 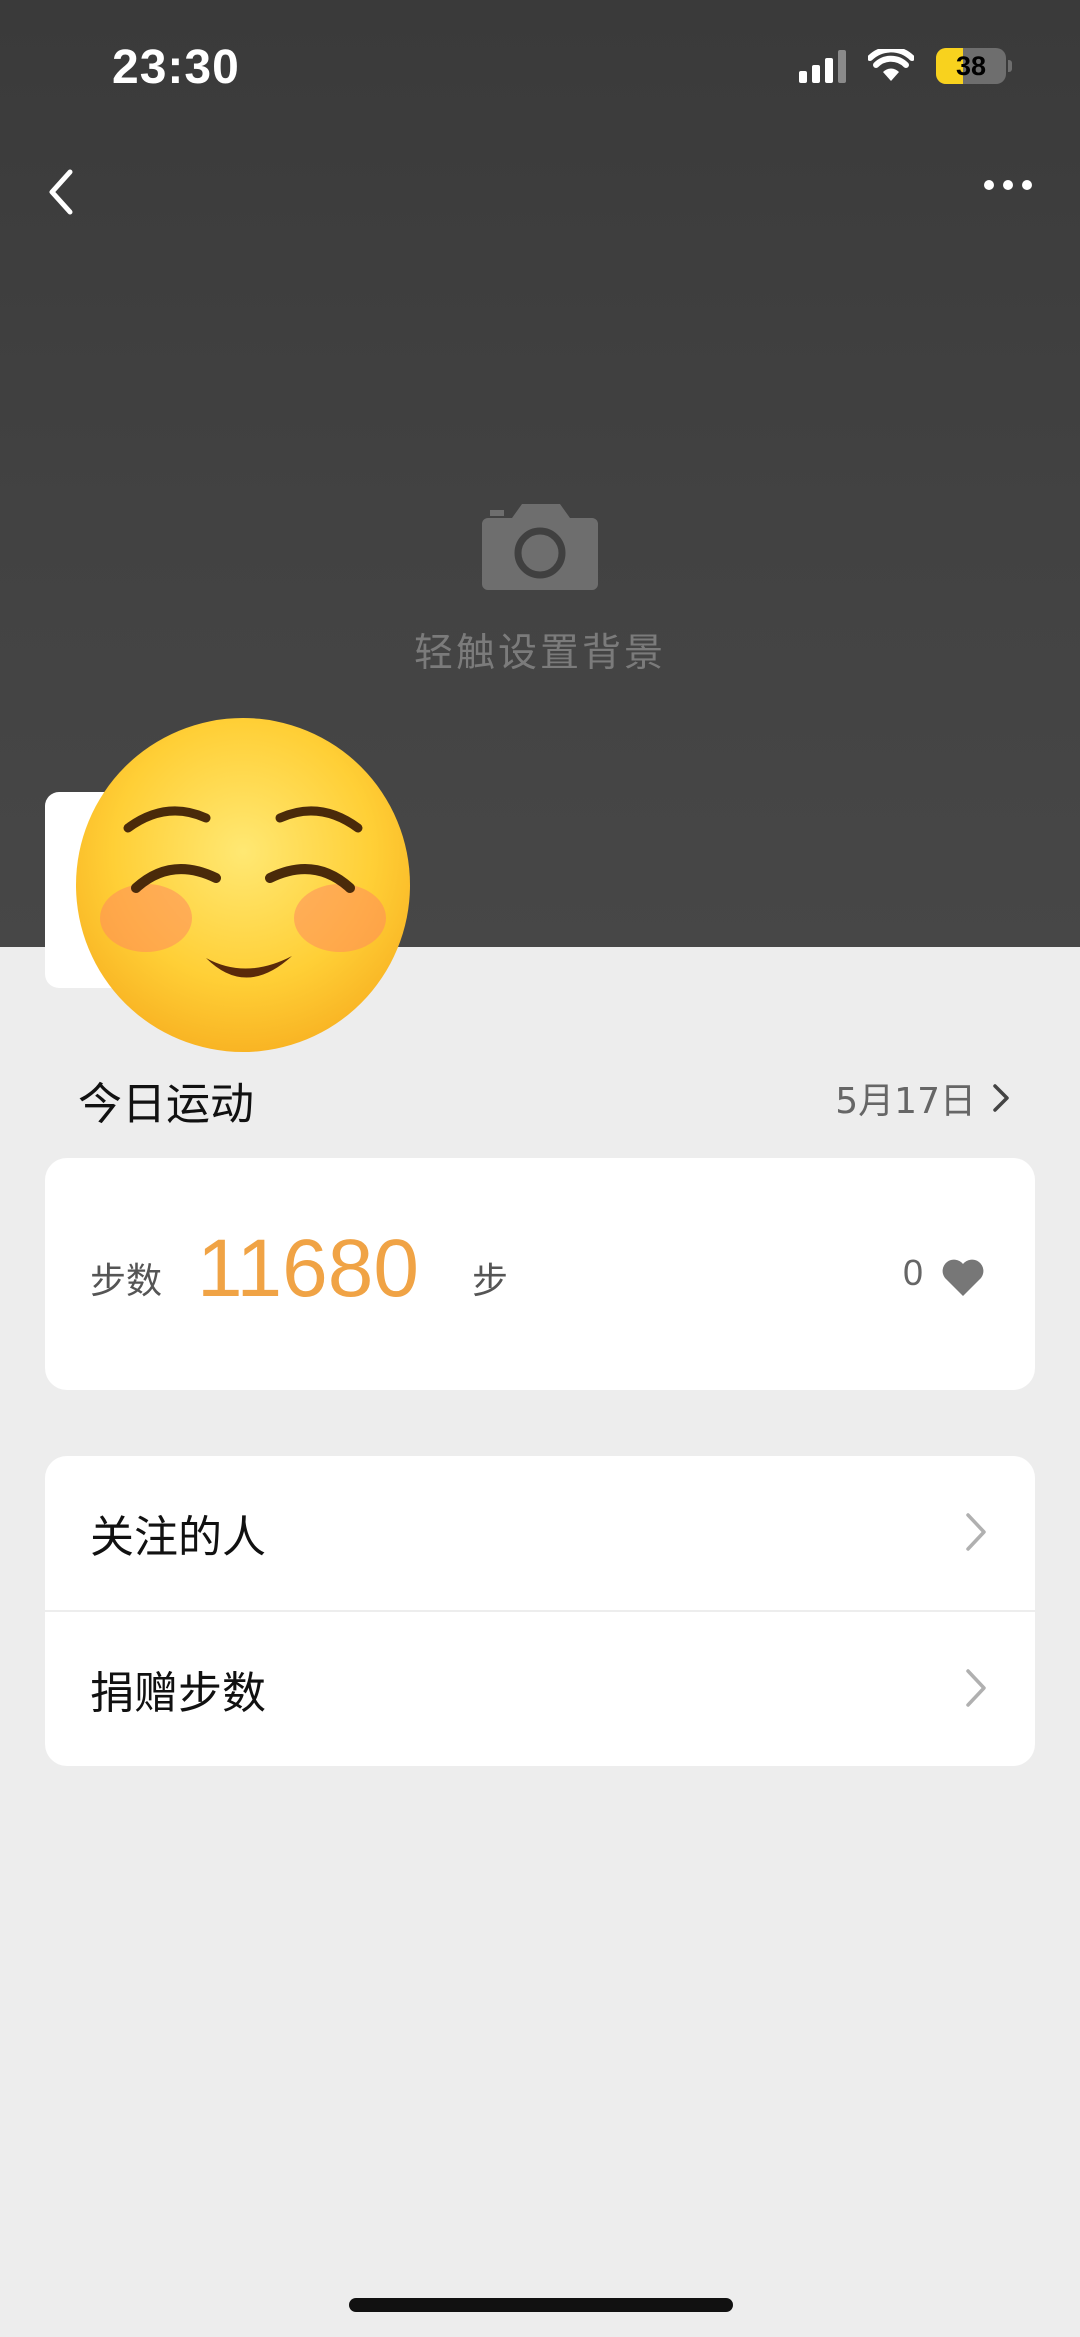 What do you see at coordinates (540, 1533) in the screenshot?
I see `menu-item-following: 关注的人` at bounding box center [540, 1533].